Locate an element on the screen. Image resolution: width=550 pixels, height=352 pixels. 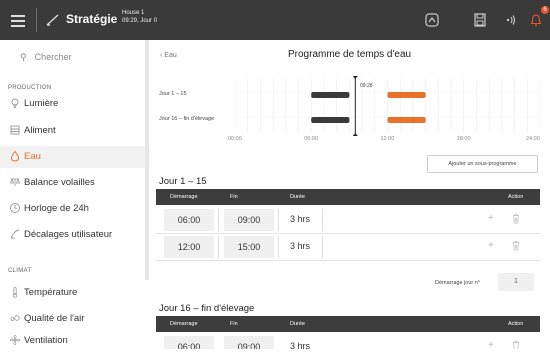
schedule-chart is located at coordinates (387, 106).